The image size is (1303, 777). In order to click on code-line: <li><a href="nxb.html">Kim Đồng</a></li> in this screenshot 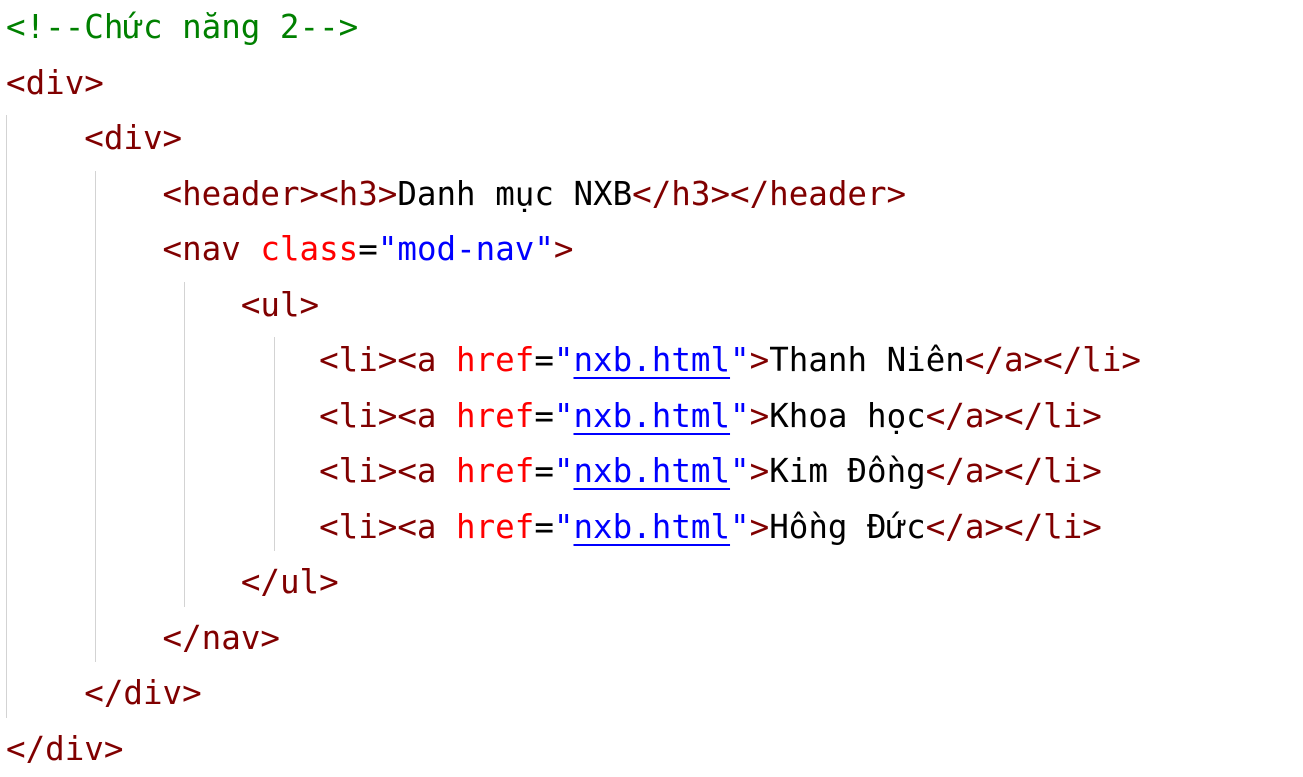, I will do `click(573, 472)`.